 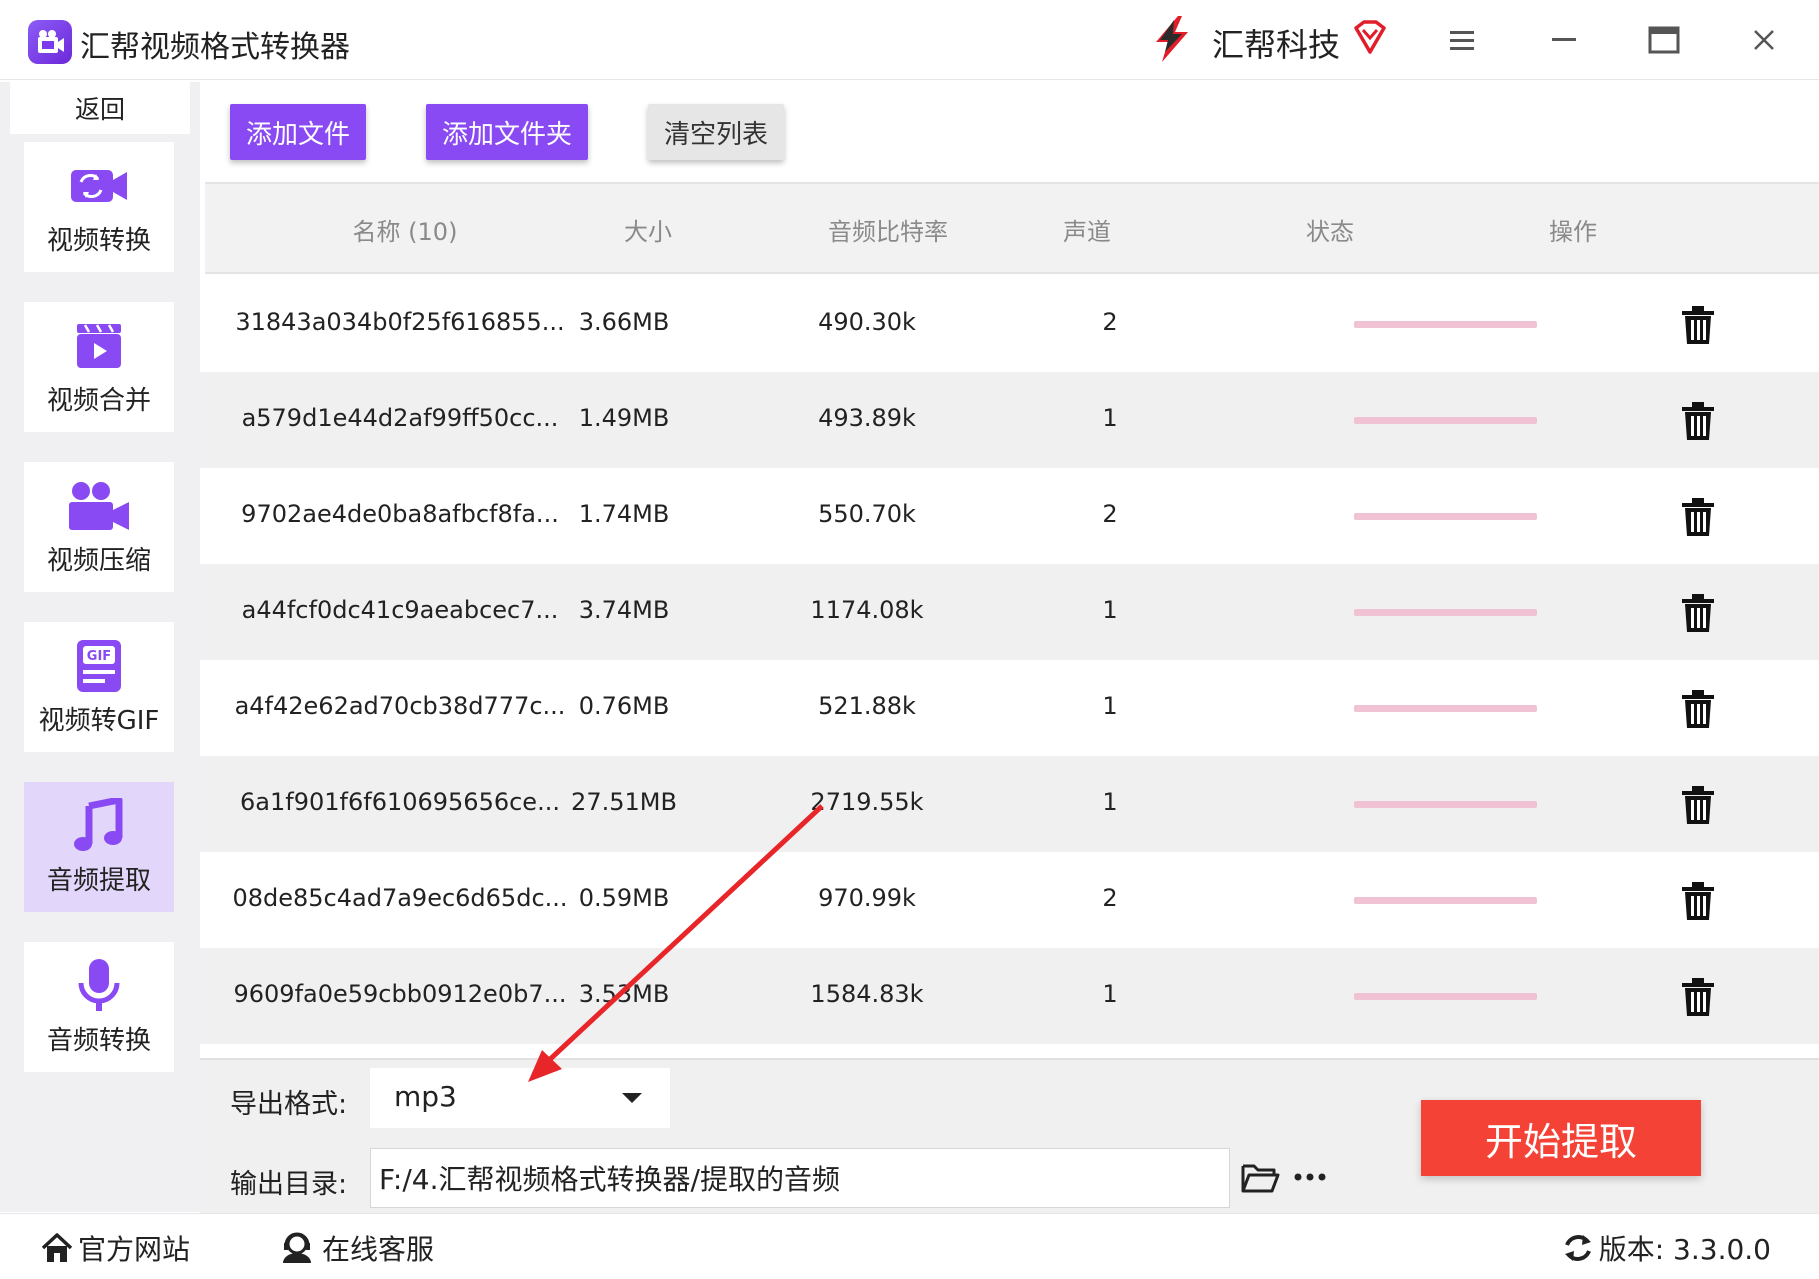 What do you see at coordinates (624, 418) in the screenshot?
I see `file-size: 1.49MB` at bounding box center [624, 418].